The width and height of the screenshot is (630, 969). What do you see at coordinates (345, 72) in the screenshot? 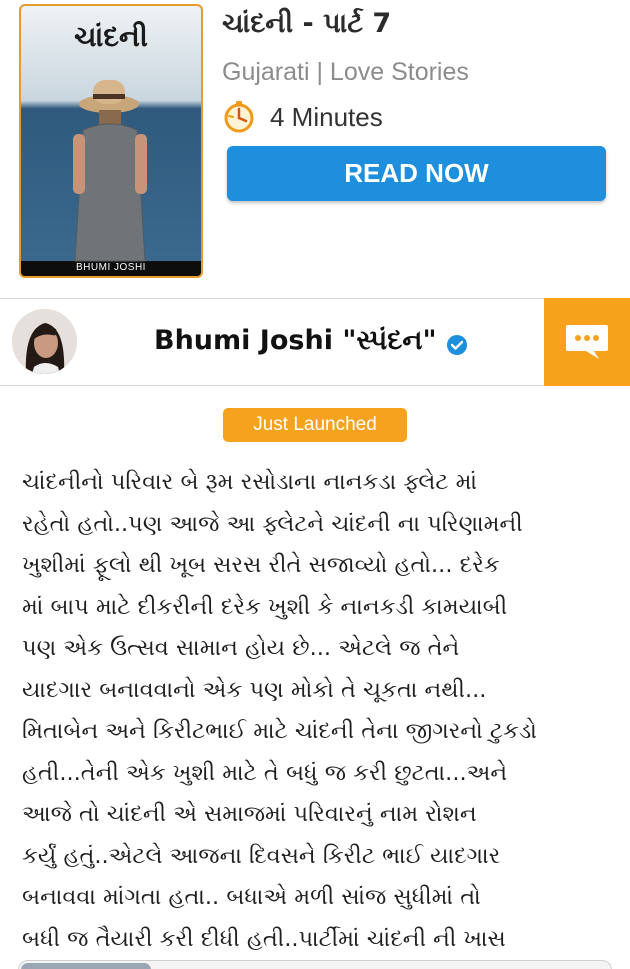
I see `book-category: Gujarati | Love Stories` at bounding box center [345, 72].